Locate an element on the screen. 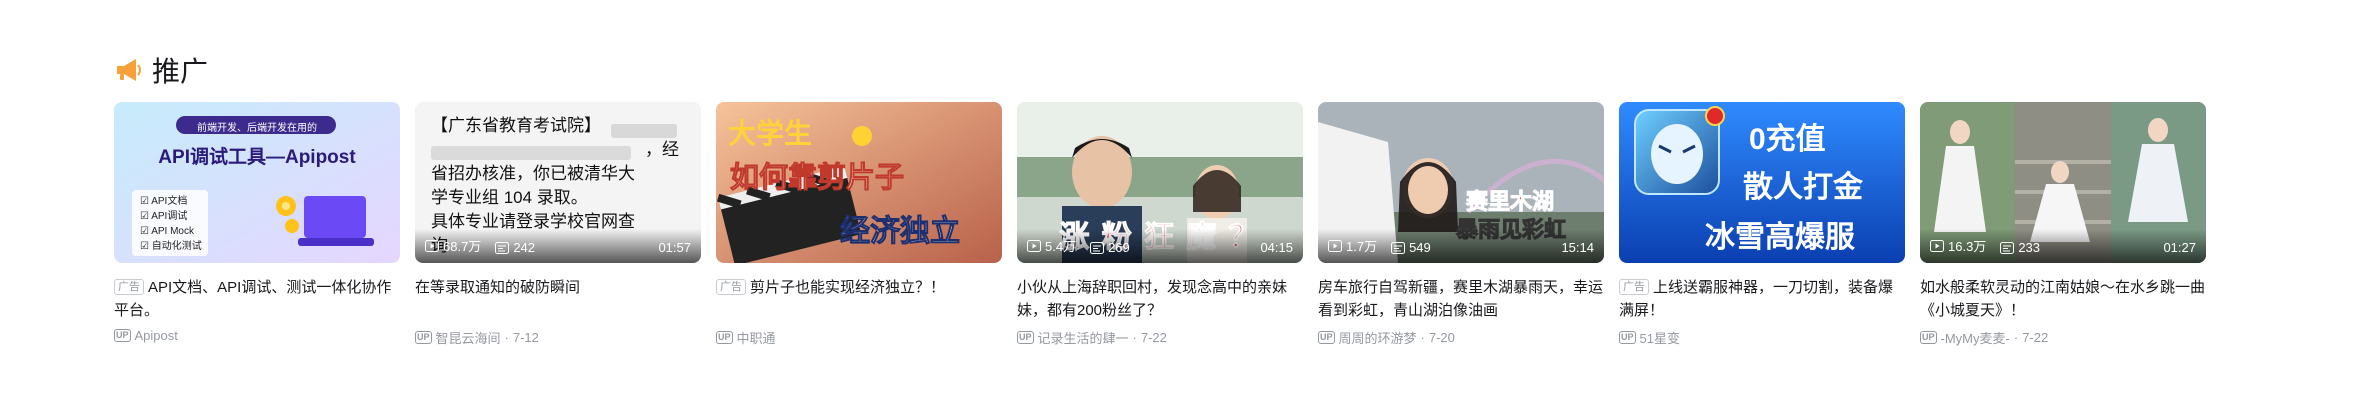 This screenshot has width=2377, height=414. video-title: 房车旅行自驾新疆，赛里木湖暴雨天，幸运看到彩虹，青山湖泊像油画 is located at coordinates (1461, 299).